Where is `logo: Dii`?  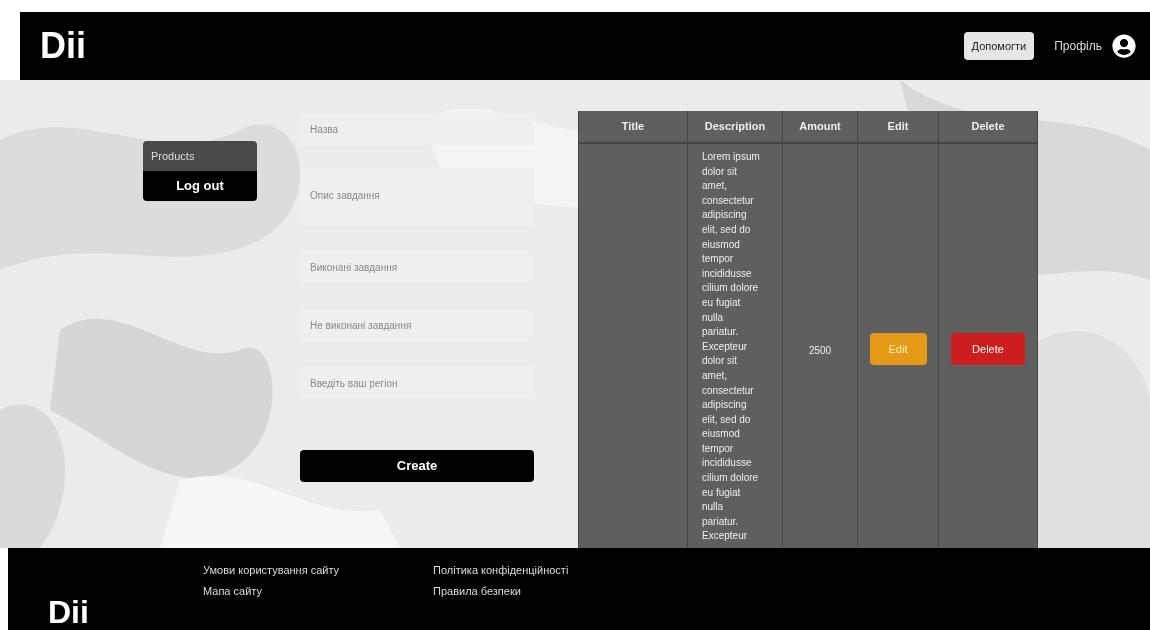
logo: Dii is located at coordinates (63, 46).